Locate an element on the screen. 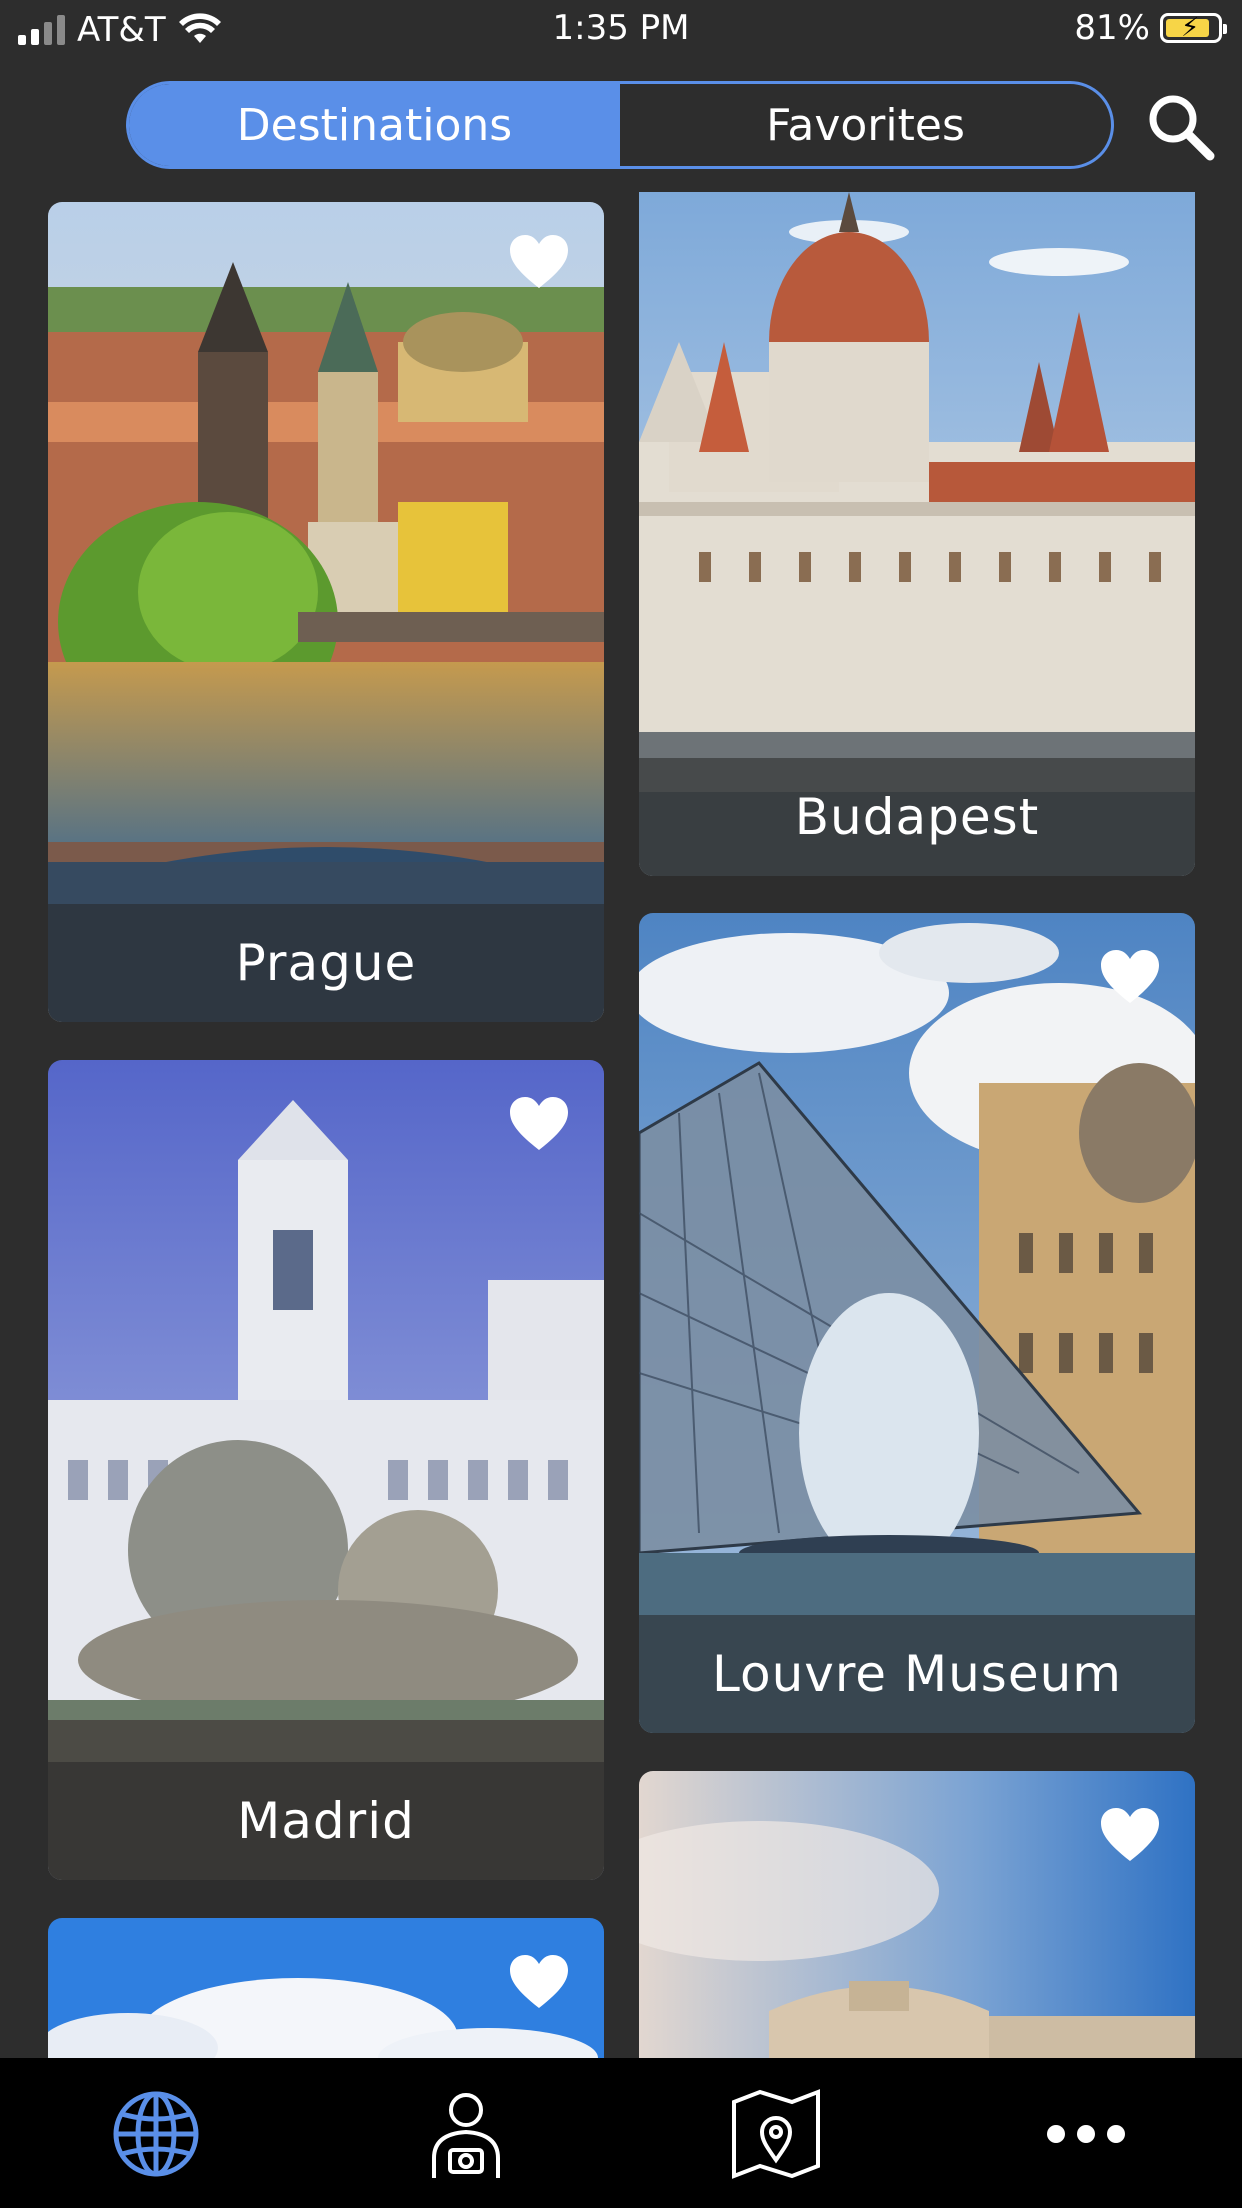  search-button is located at coordinates (1181, 127).